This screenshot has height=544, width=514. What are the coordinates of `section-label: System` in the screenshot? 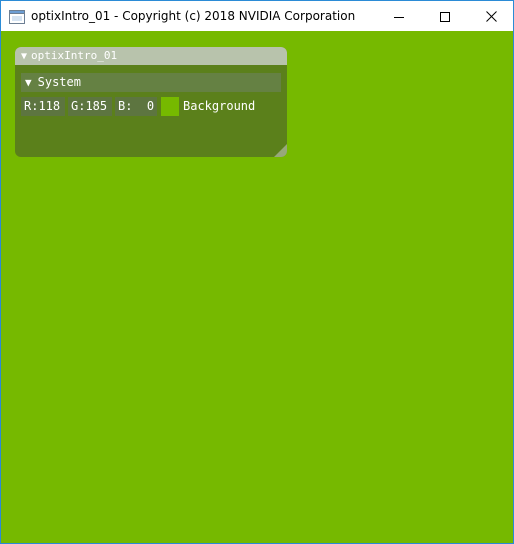 It's located at (59, 82).